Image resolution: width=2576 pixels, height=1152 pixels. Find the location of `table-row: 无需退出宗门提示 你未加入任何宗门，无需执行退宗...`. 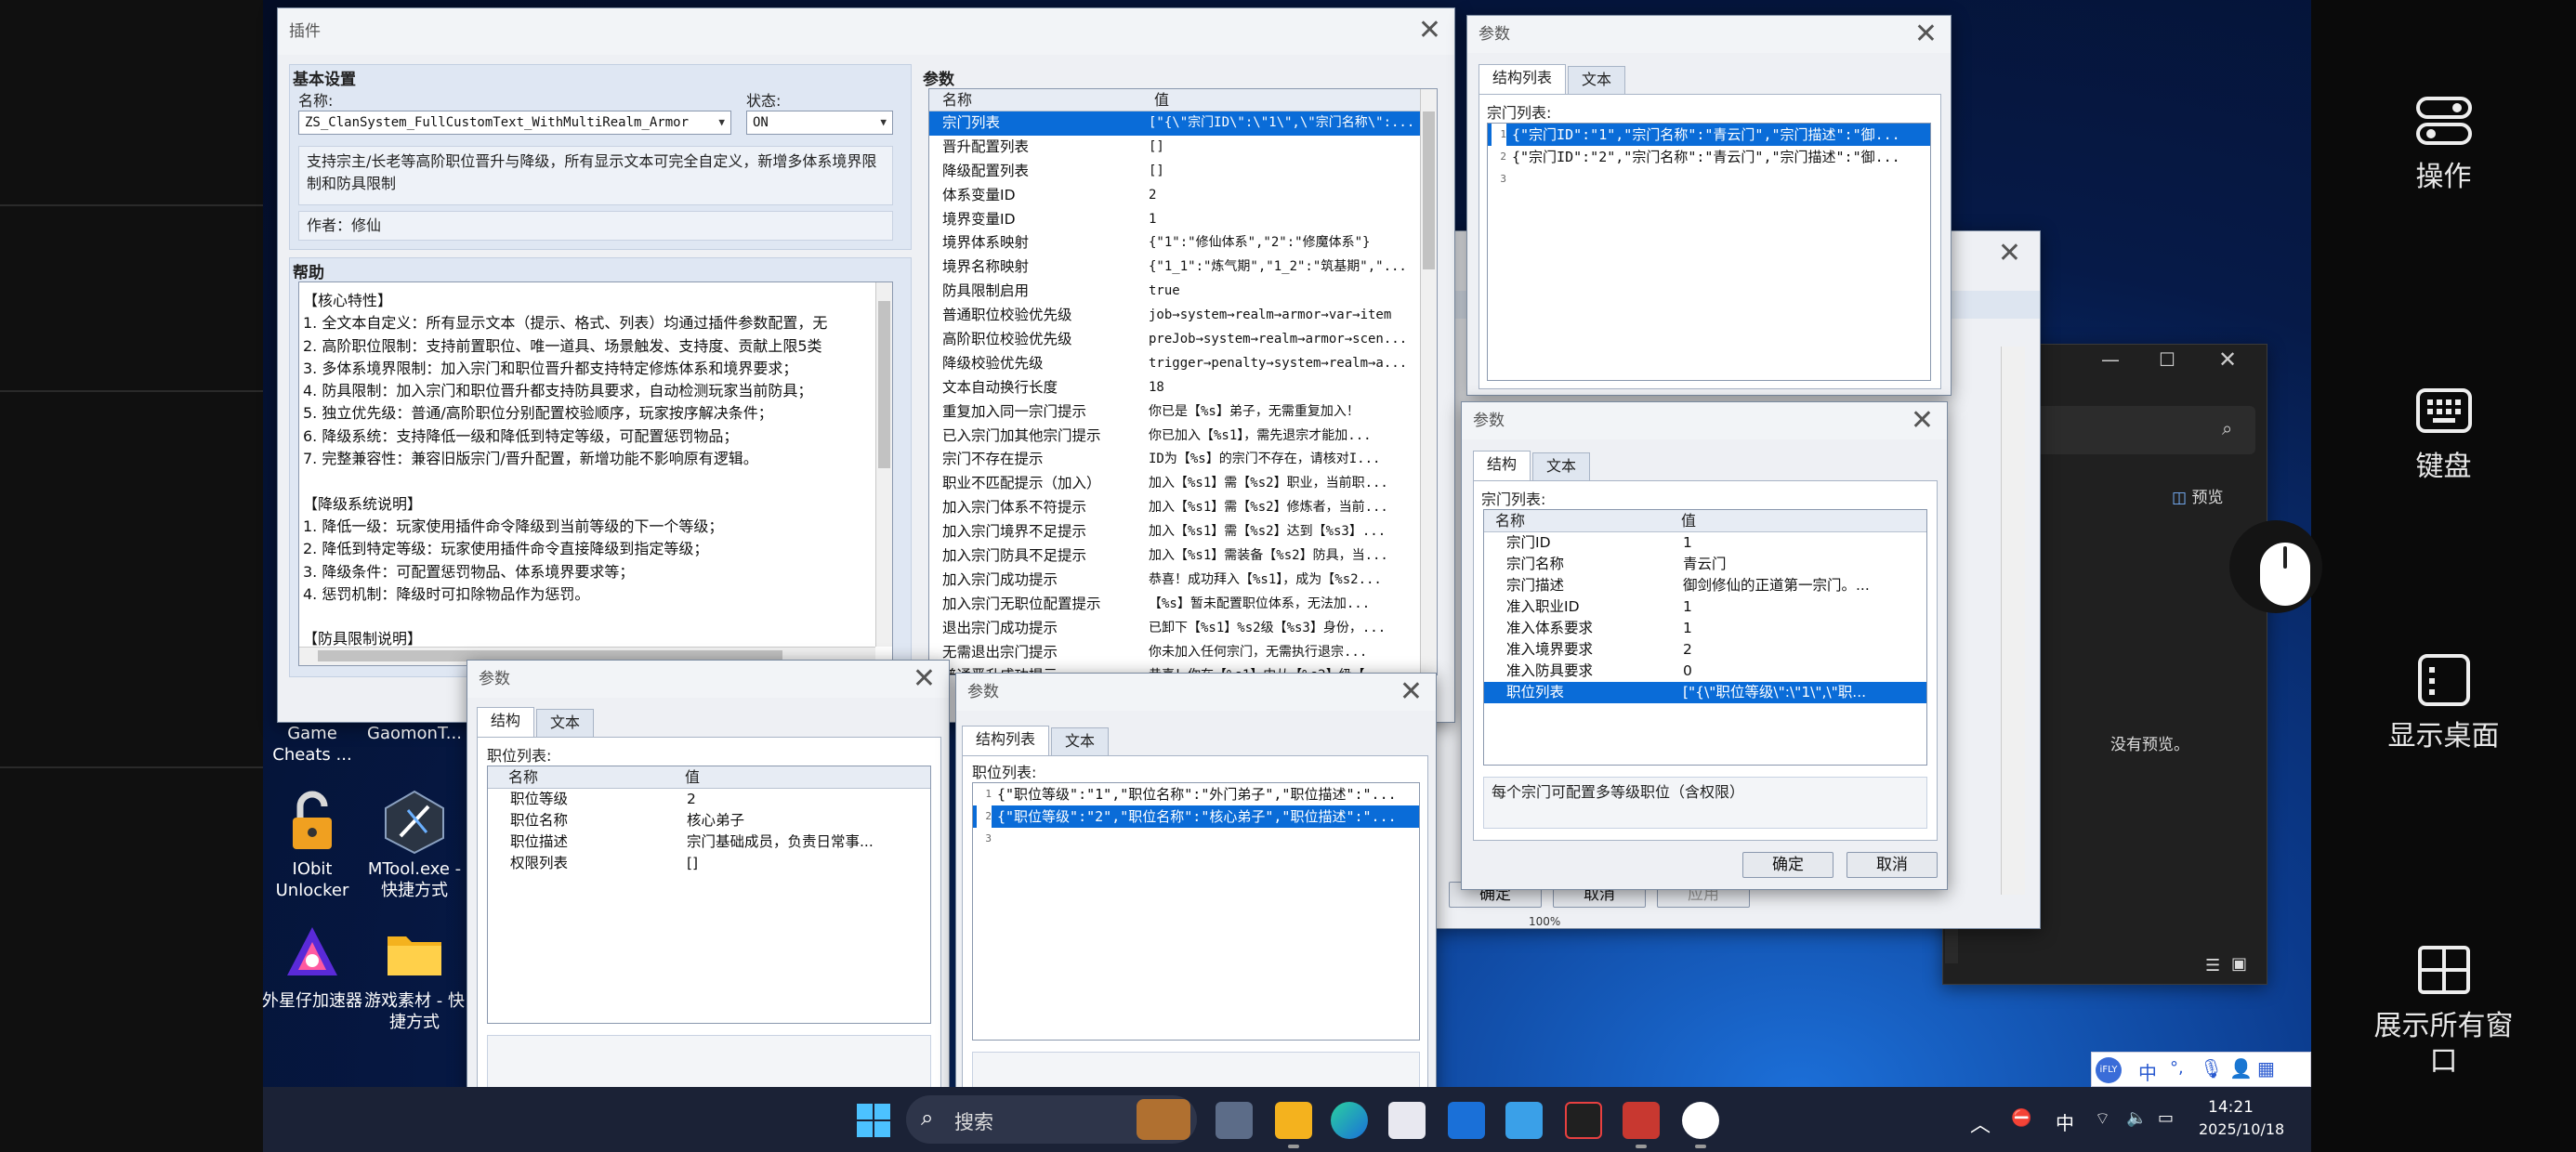

table-row: 无需退出宗门提示 你未加入任何宗门，无需执行退宗... is located at coordinates (1183, 653).